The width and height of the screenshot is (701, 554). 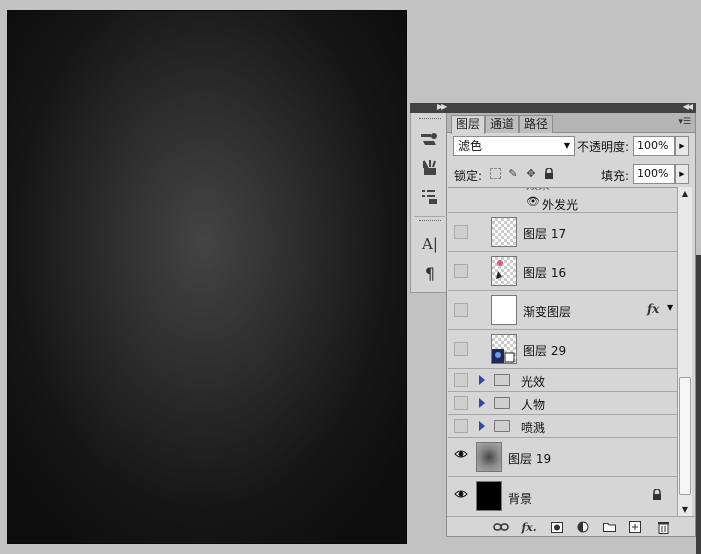 What do you see at coordinates (635, 527) in the screenshot?
I see `new-layer-icon` at bounding box center [635, 527].